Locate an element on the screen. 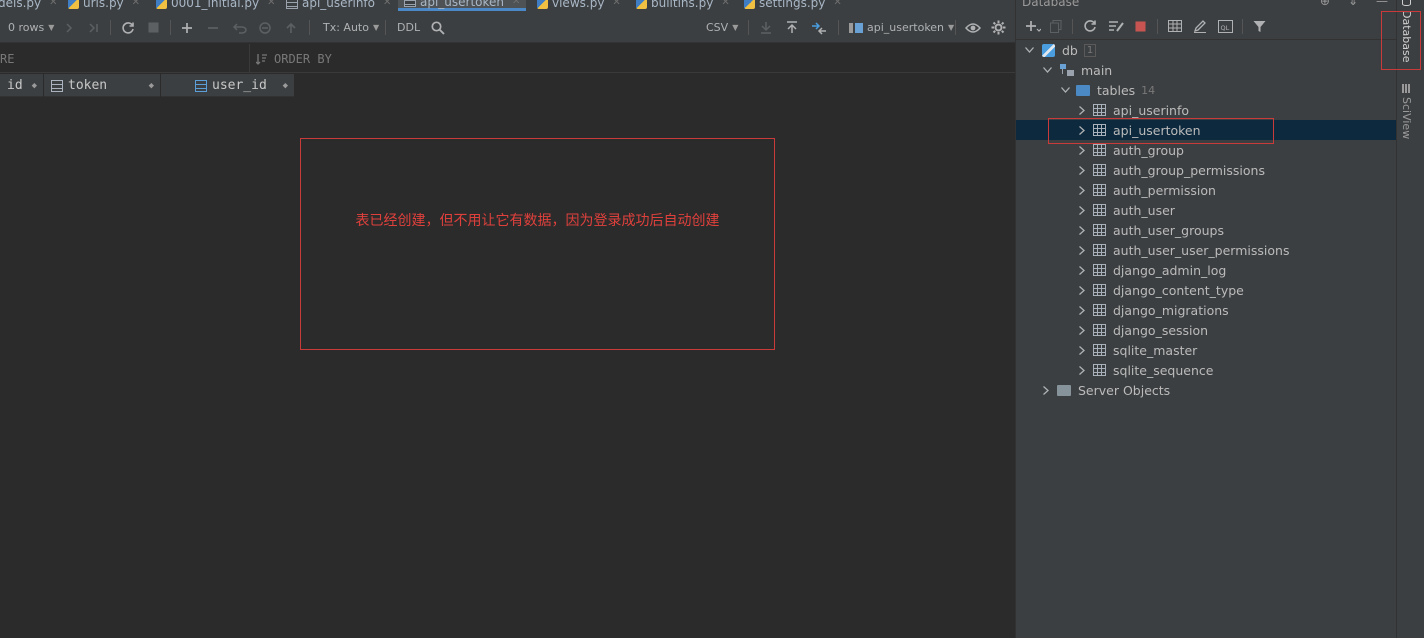  tree-node-tables: tables 14 is located at coordinates (1206, 90).